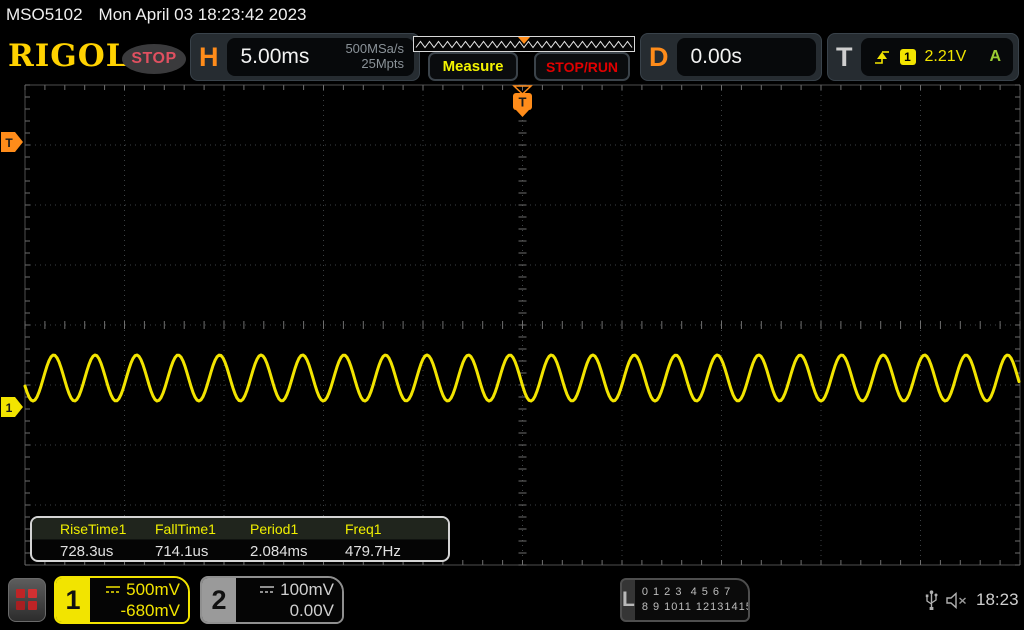 The image size is (1024, 630). What do you see at coordinates (692, 600) in the screenshot?
I see `digital-channel-numbers: 0 1 2 3 4 5 6 7 8 9 1011 12131415` at bounding box center [692, 600].